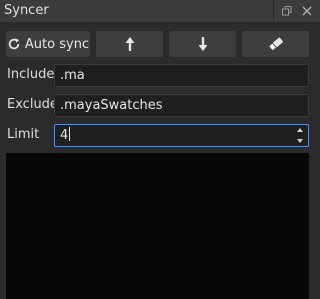  Describe the element at coordinates (181, 75) in the screenshot. I see `include-input: .ma` at that location.